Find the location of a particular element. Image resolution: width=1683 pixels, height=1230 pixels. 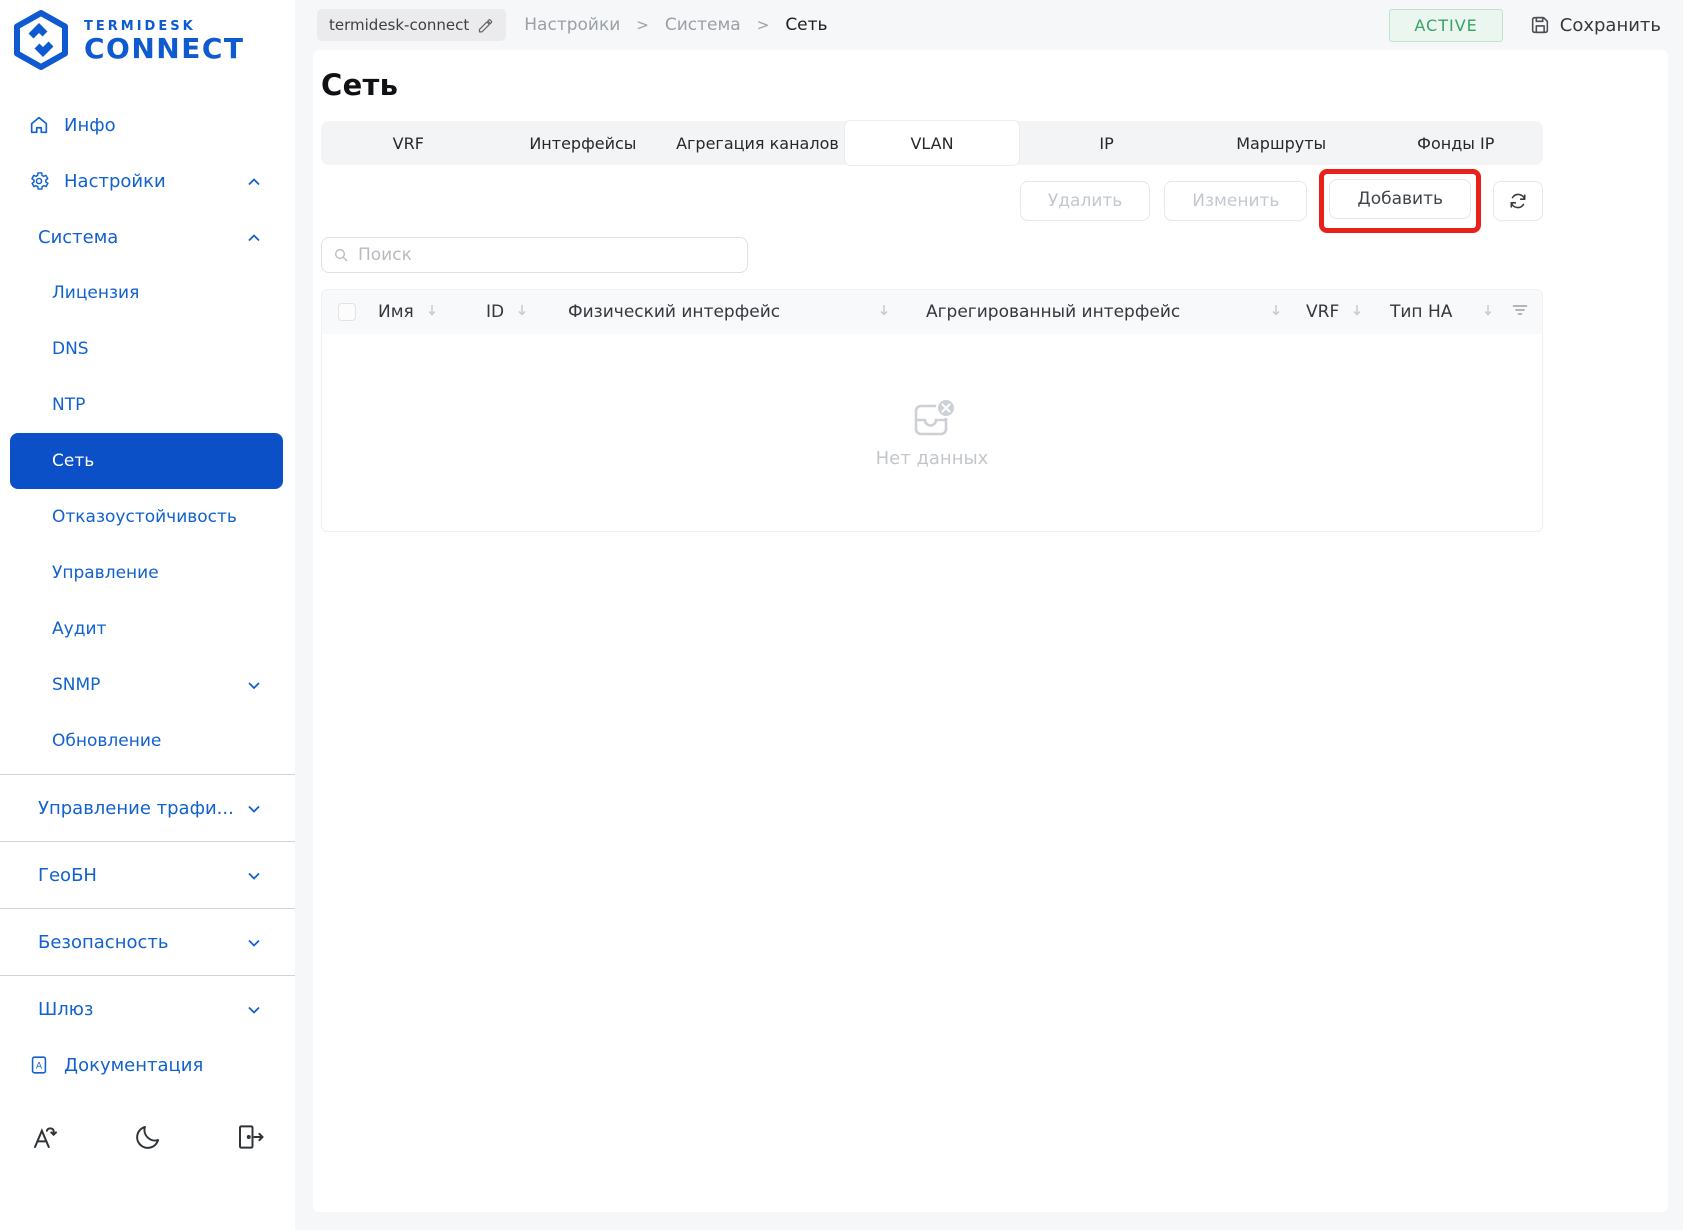

tab-ip: IP is located at coordinates (1106, 143).